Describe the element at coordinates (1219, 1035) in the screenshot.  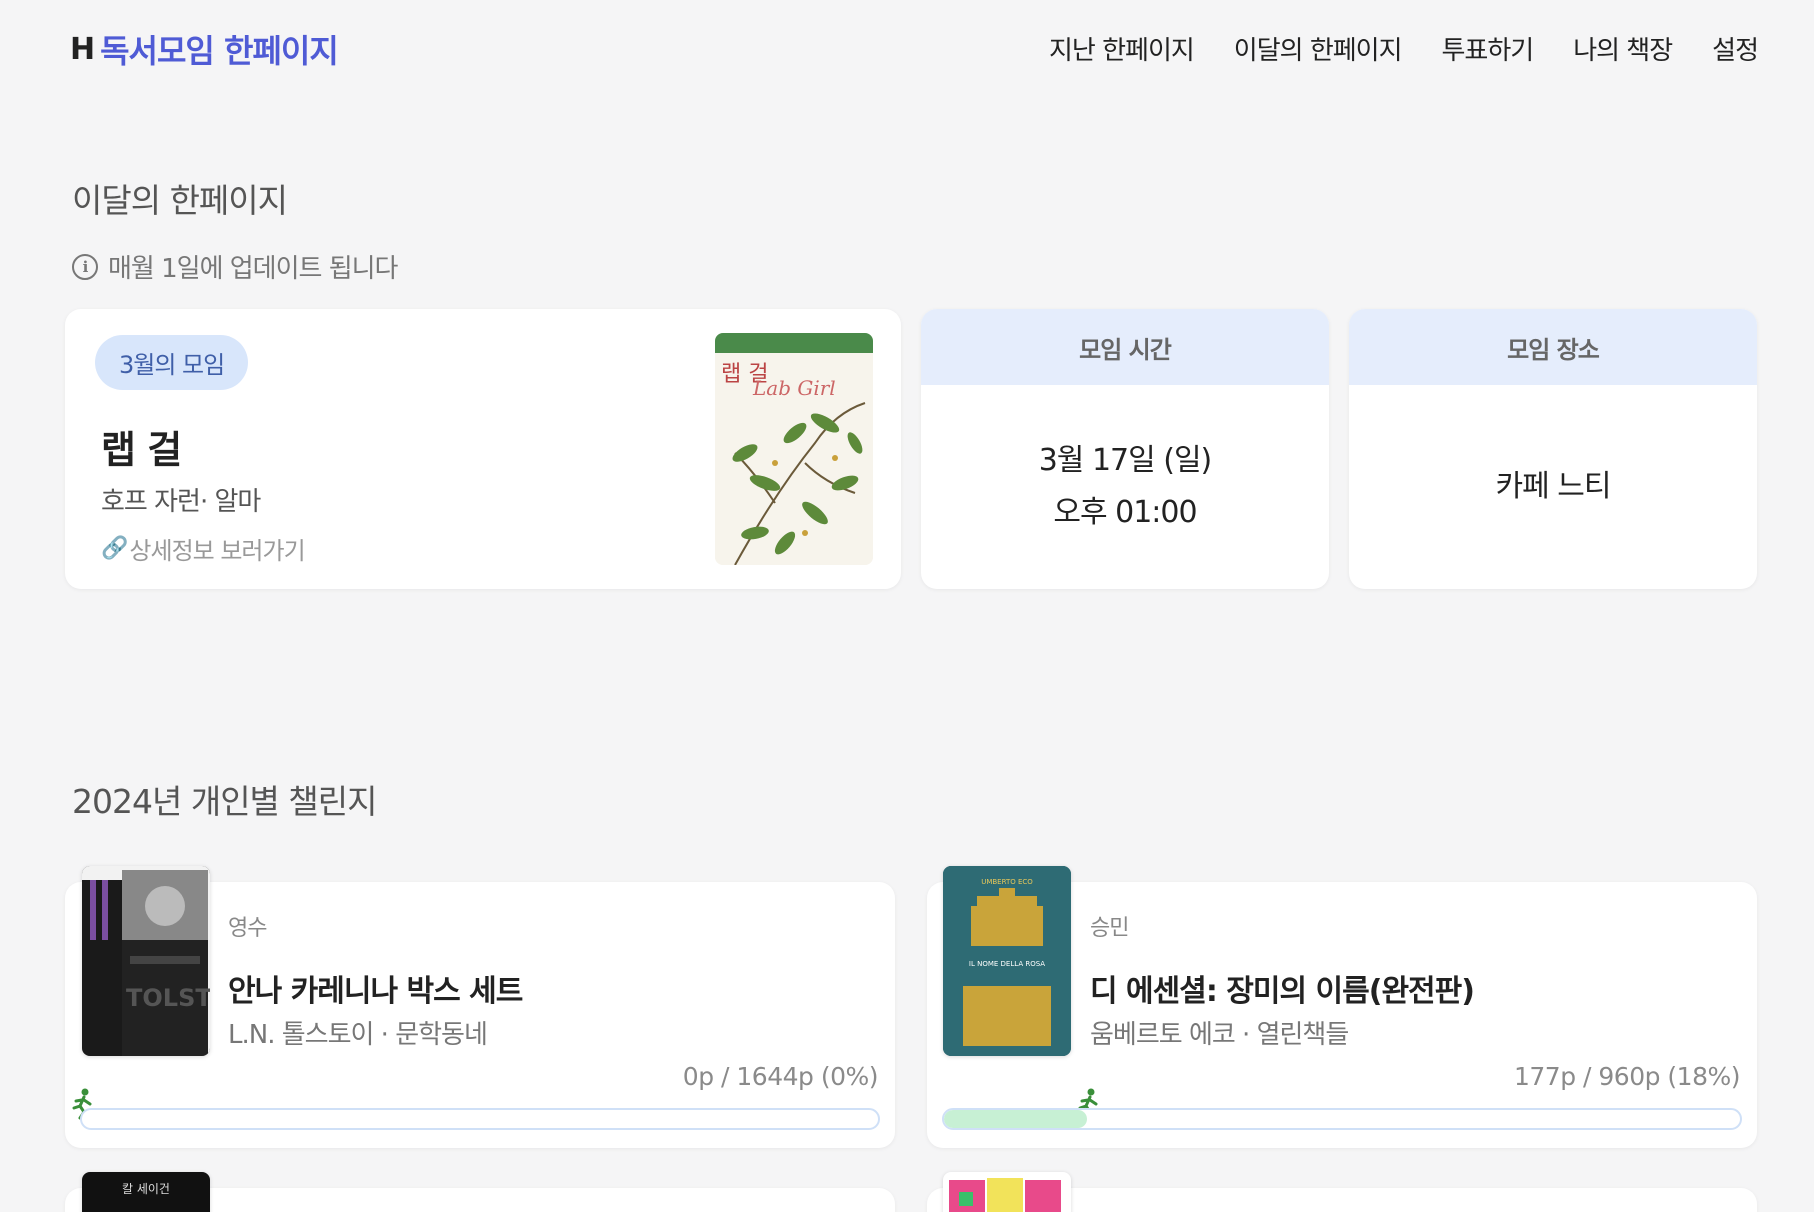
I see `challenge-book-meta: 움베르토 에코 · 열린책들` at that location.